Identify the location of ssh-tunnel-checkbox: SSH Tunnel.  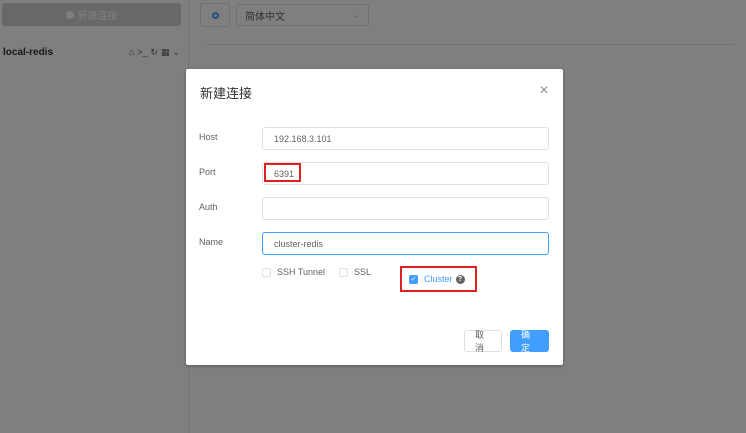
(293, 272).